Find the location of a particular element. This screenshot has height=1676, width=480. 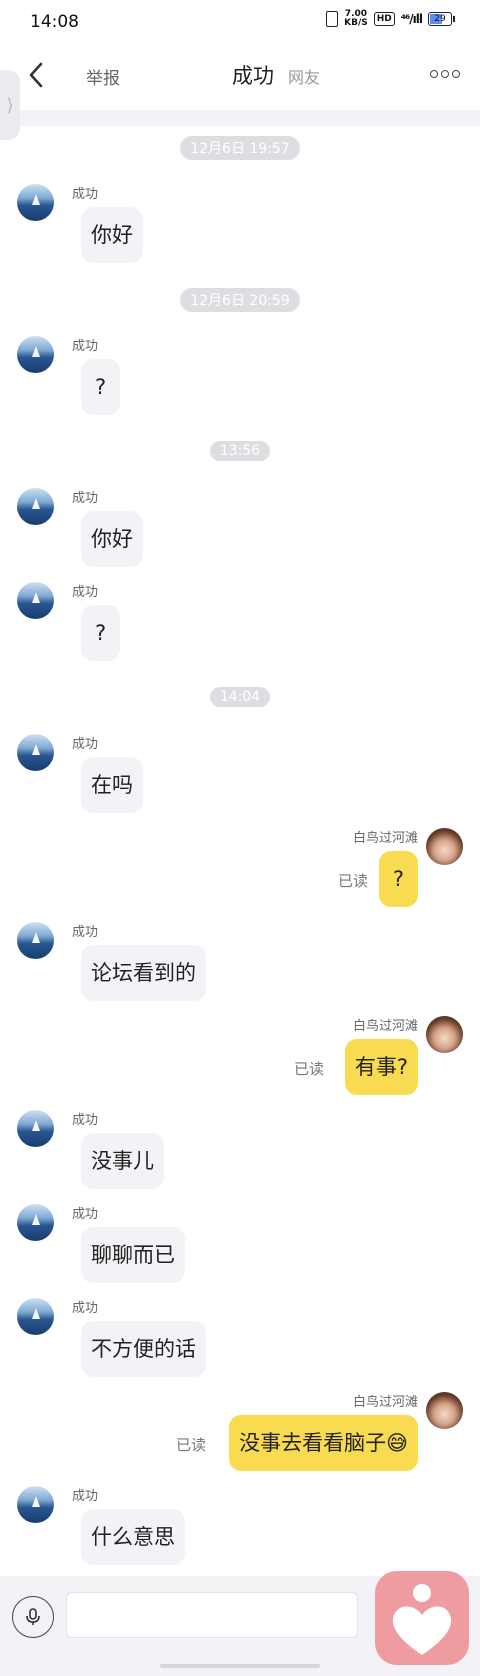

header-divider is located at coordinates (240, 118).